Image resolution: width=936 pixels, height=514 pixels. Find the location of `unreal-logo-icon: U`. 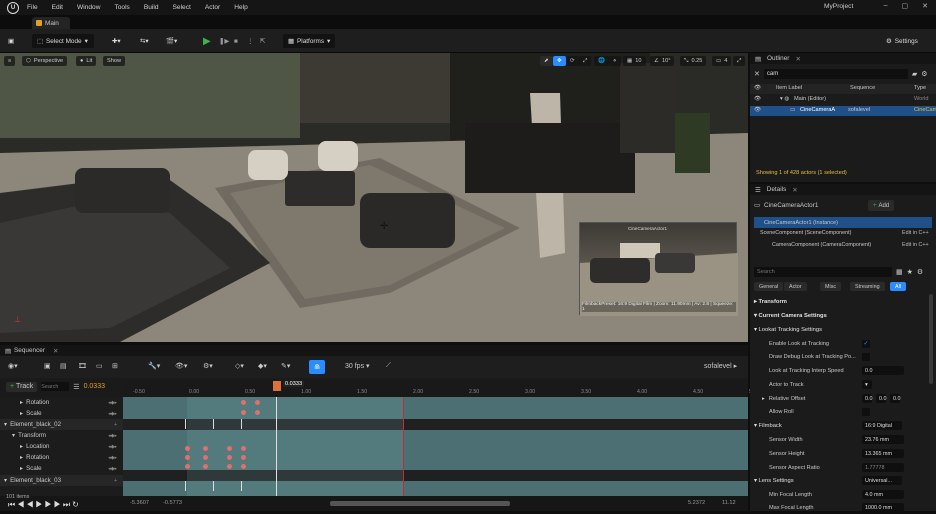

unreal-logo-icon: U is located at coordinates (13, 7).